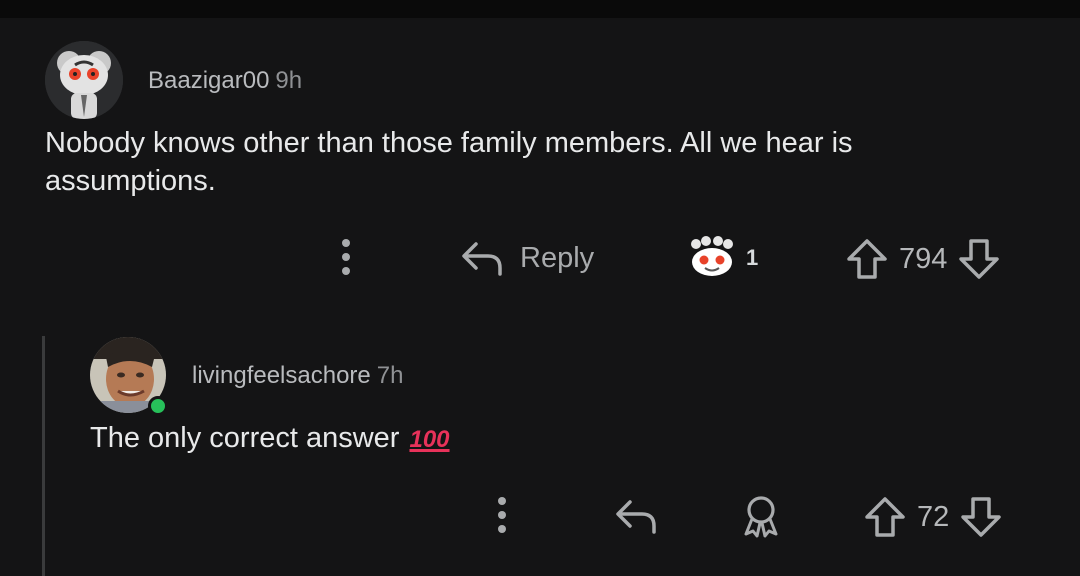 The image size is (1080, 576). Describe the element at coordinates (158, 406) in the screenshot. I see `online-status-indicator` at that location.